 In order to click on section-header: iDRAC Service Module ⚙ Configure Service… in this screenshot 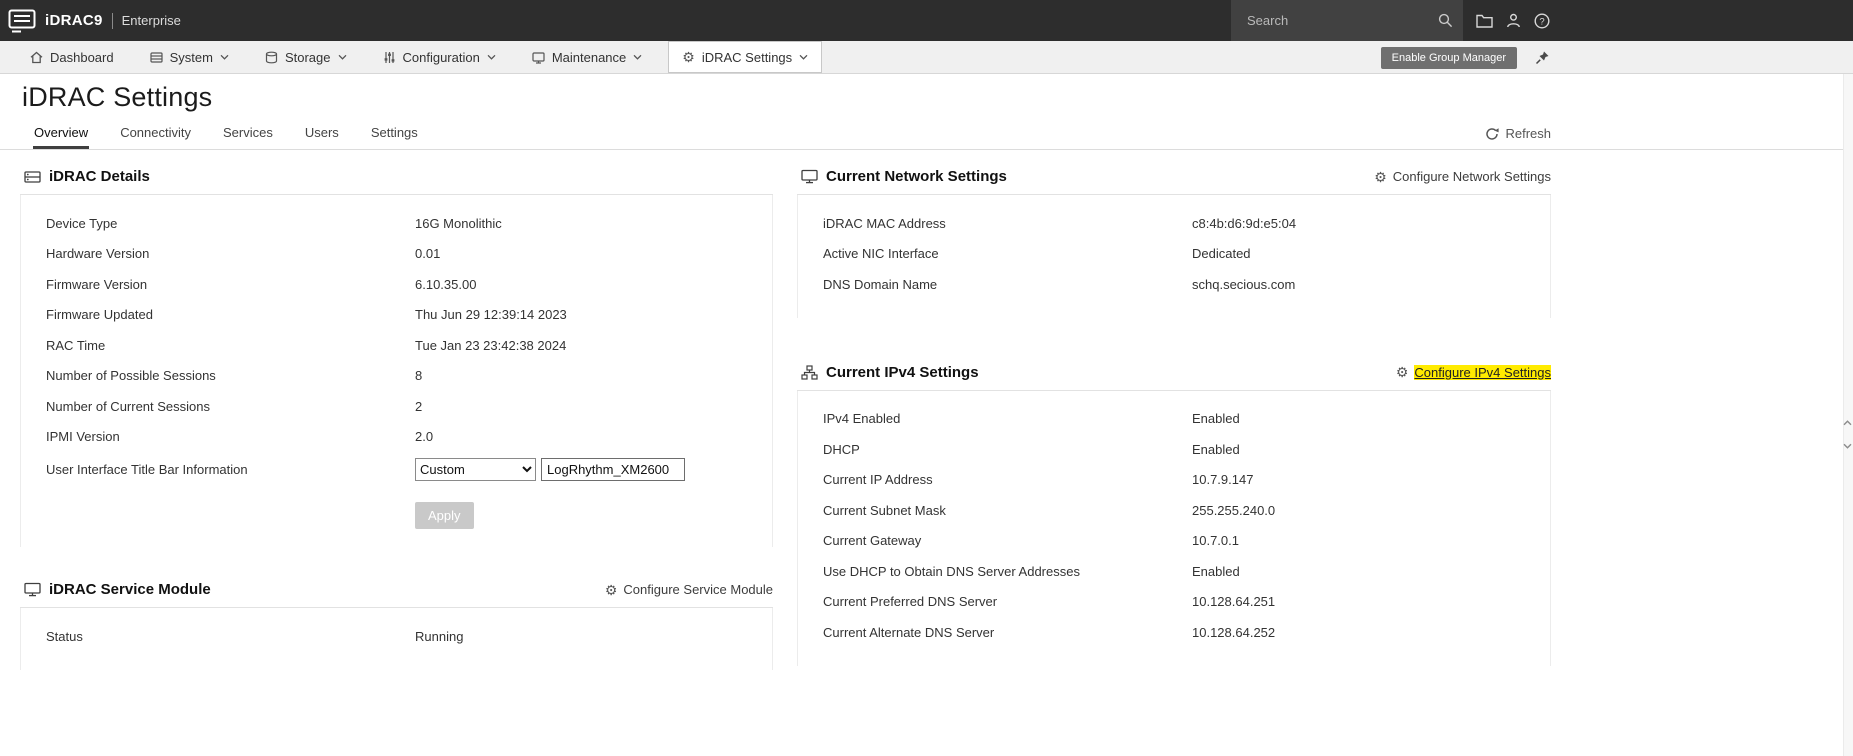, I will do `click(396, 591)`.